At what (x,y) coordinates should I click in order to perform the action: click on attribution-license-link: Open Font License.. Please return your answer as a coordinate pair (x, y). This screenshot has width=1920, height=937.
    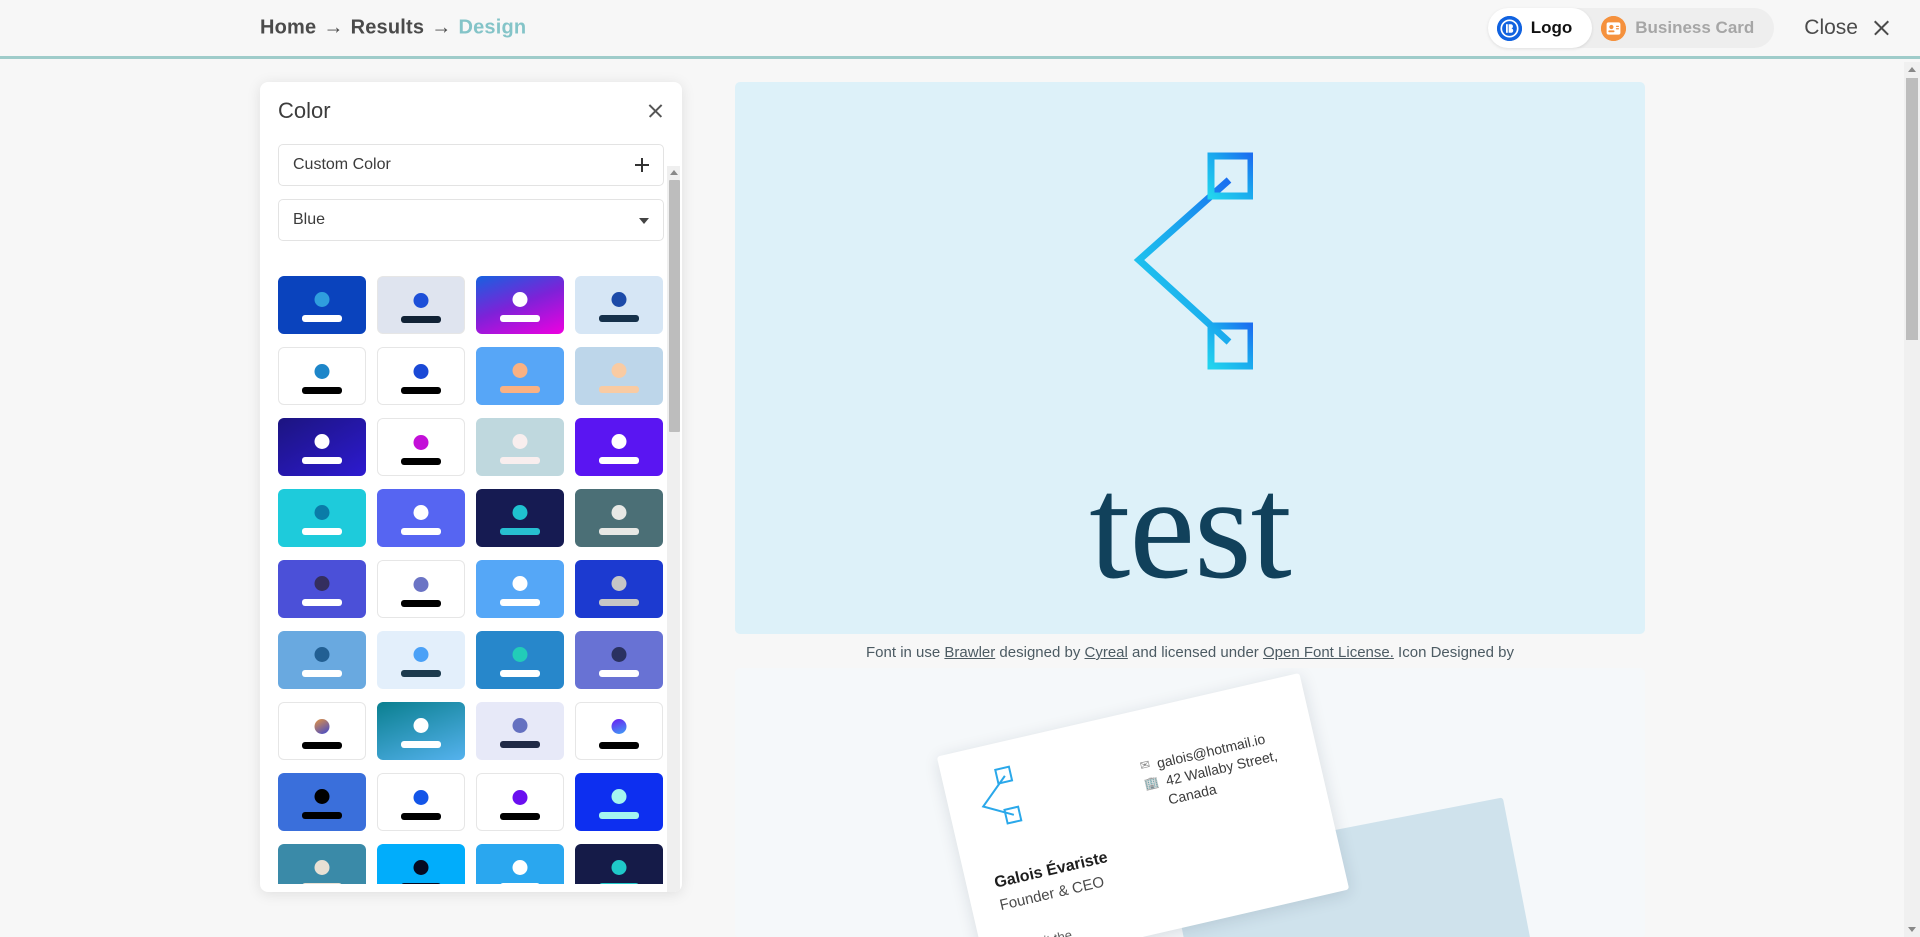
    Looking at the image, I should click on (1328, 652).